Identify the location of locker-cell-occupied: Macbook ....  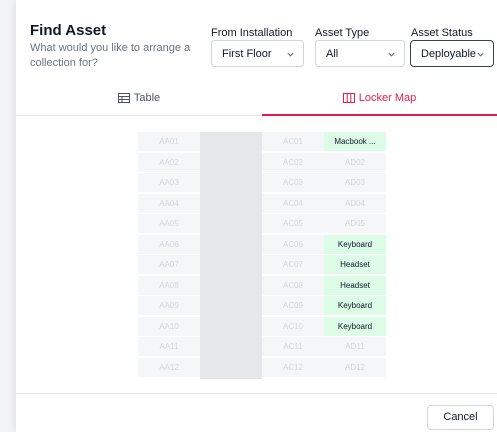
(355, 141).